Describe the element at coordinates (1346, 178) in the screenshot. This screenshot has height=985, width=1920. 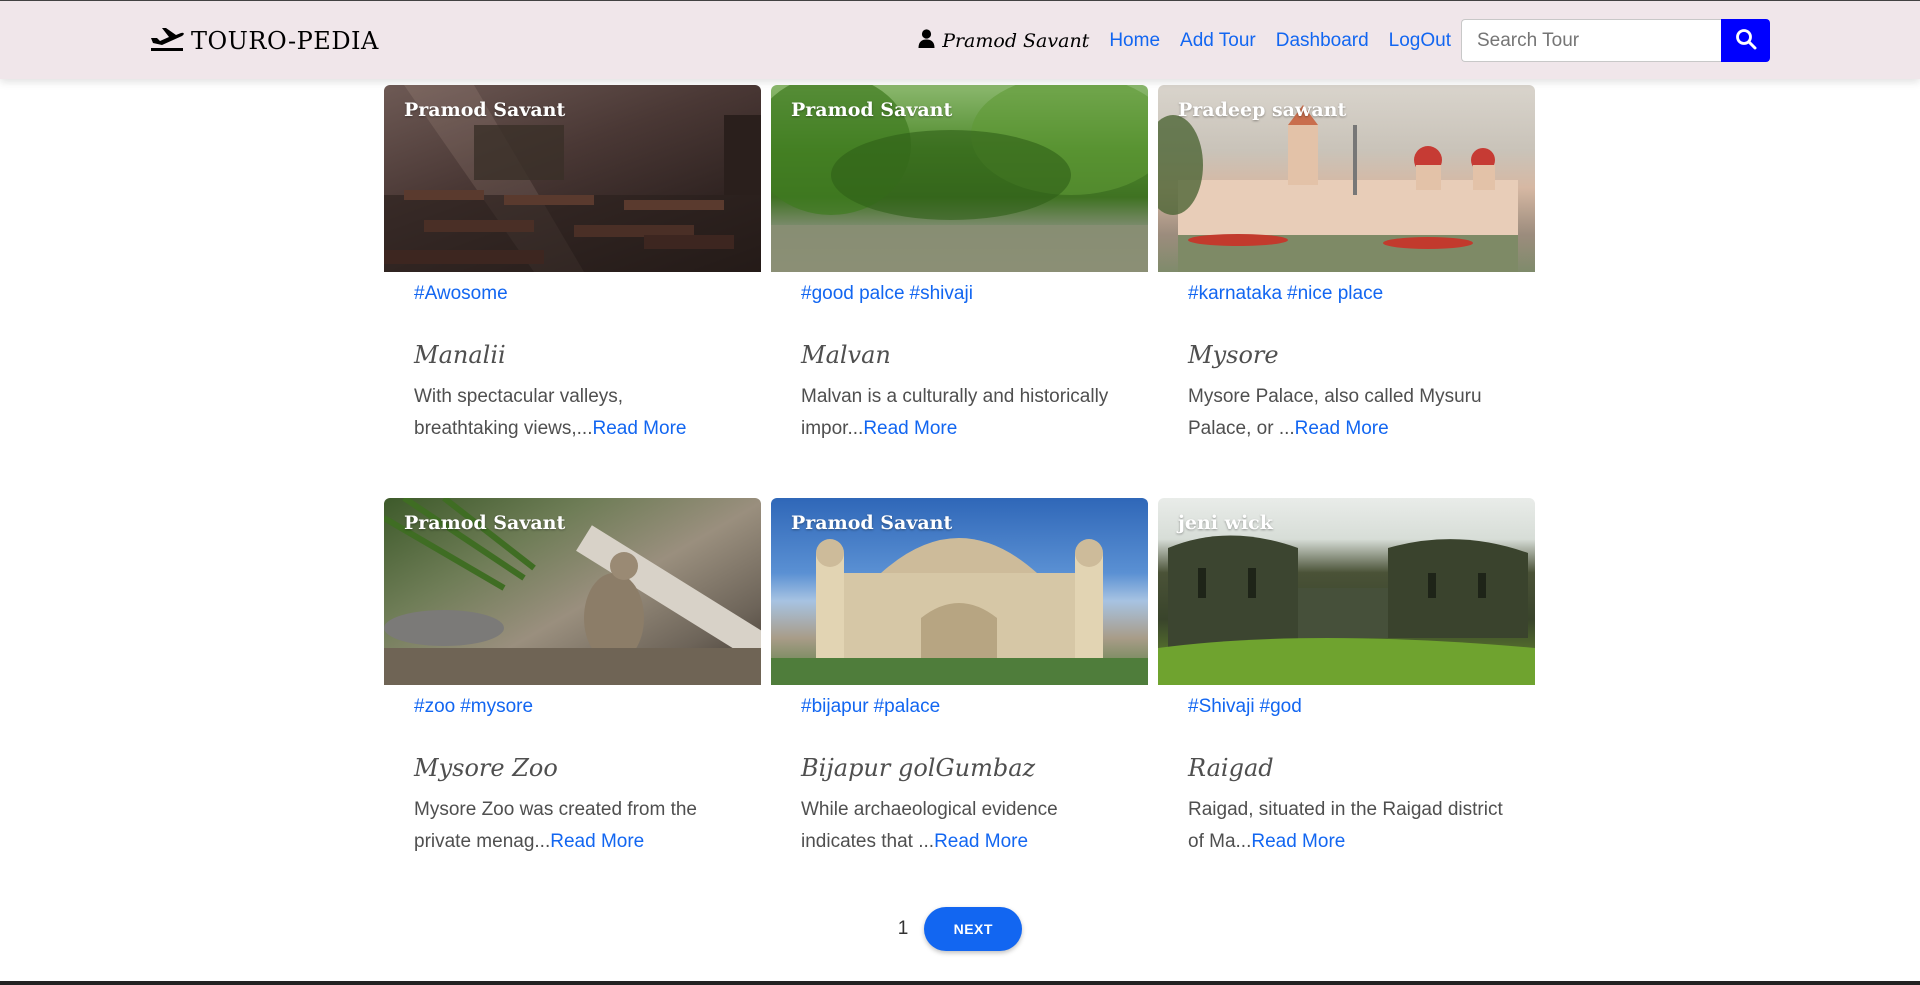
I see `tour-image: Pradeep sawant` at that location.